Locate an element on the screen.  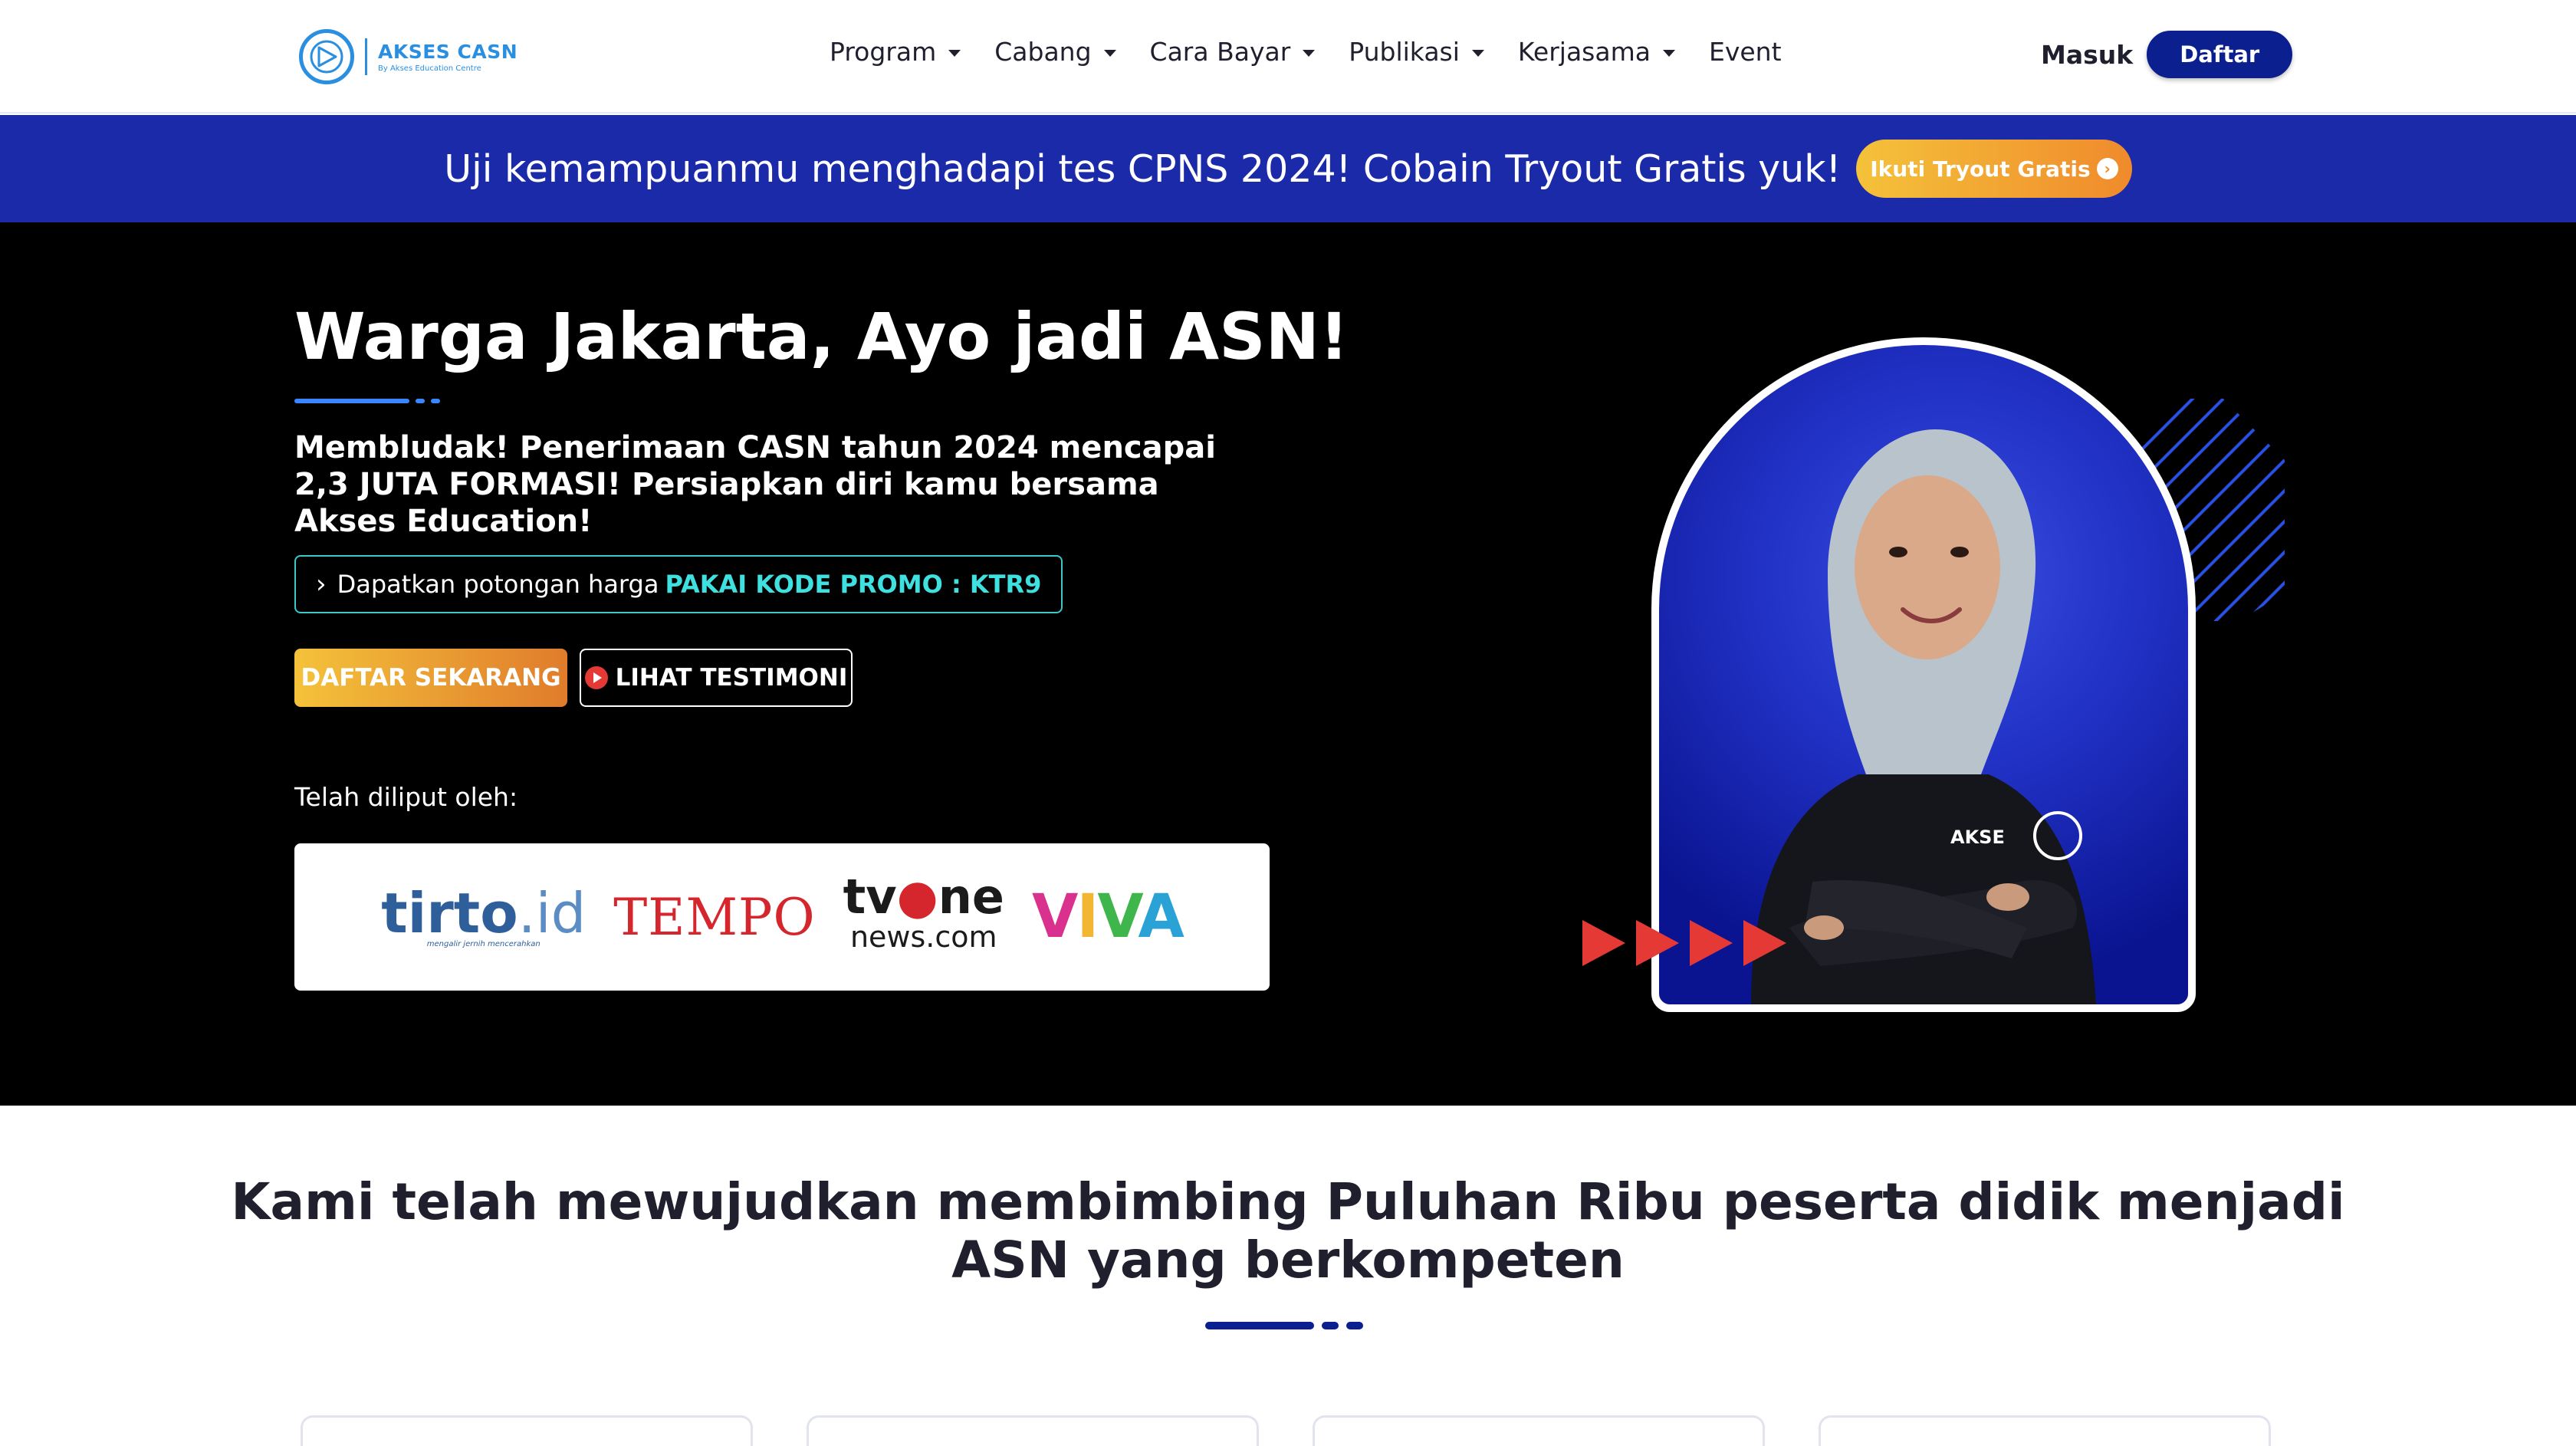
auth-actions: Masuk Daftar is located at coordinates (2167, 55).